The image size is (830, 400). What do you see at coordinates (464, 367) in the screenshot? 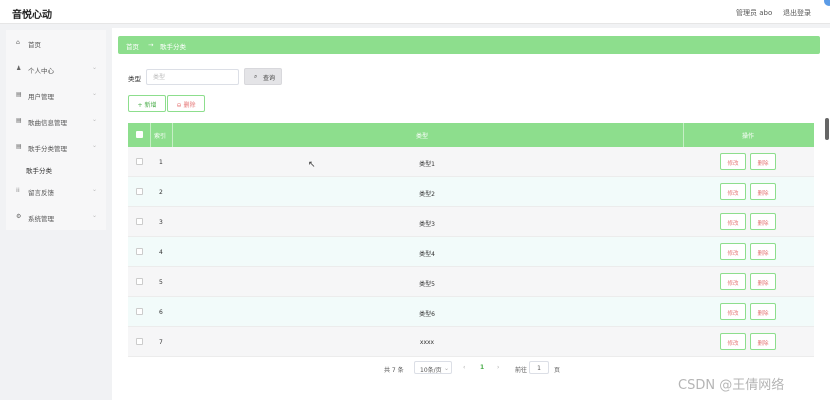
I see `prev-page-button: ‹` at bounding box center [464, 367].